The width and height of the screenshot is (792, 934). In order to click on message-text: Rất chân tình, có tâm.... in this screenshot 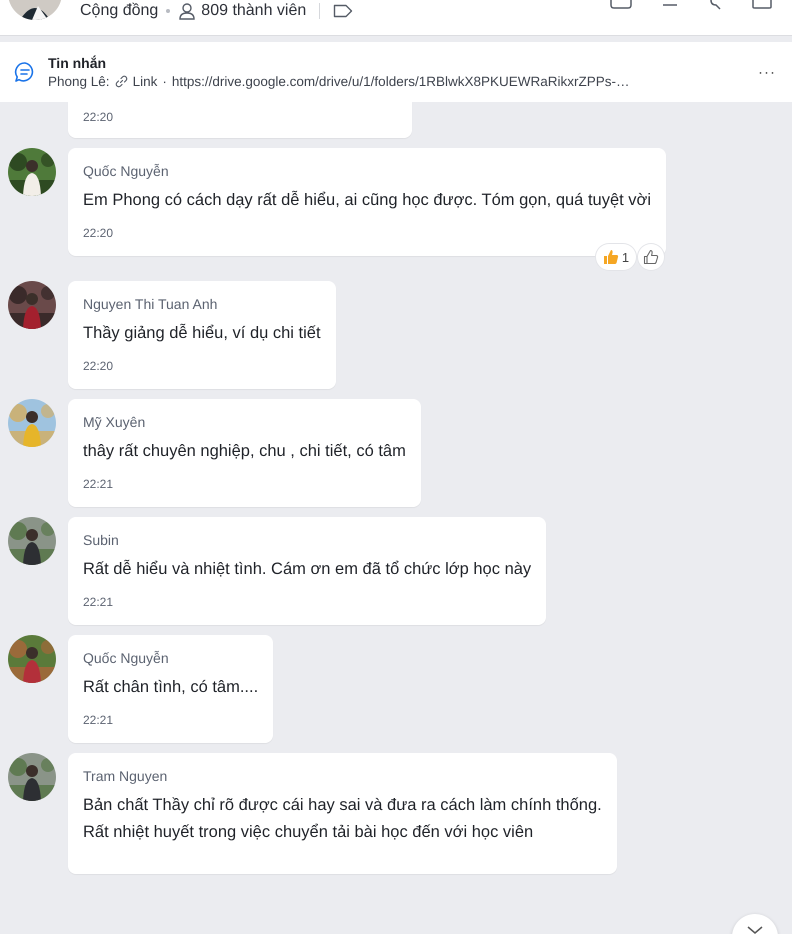, I will do `click(170, 687)`.